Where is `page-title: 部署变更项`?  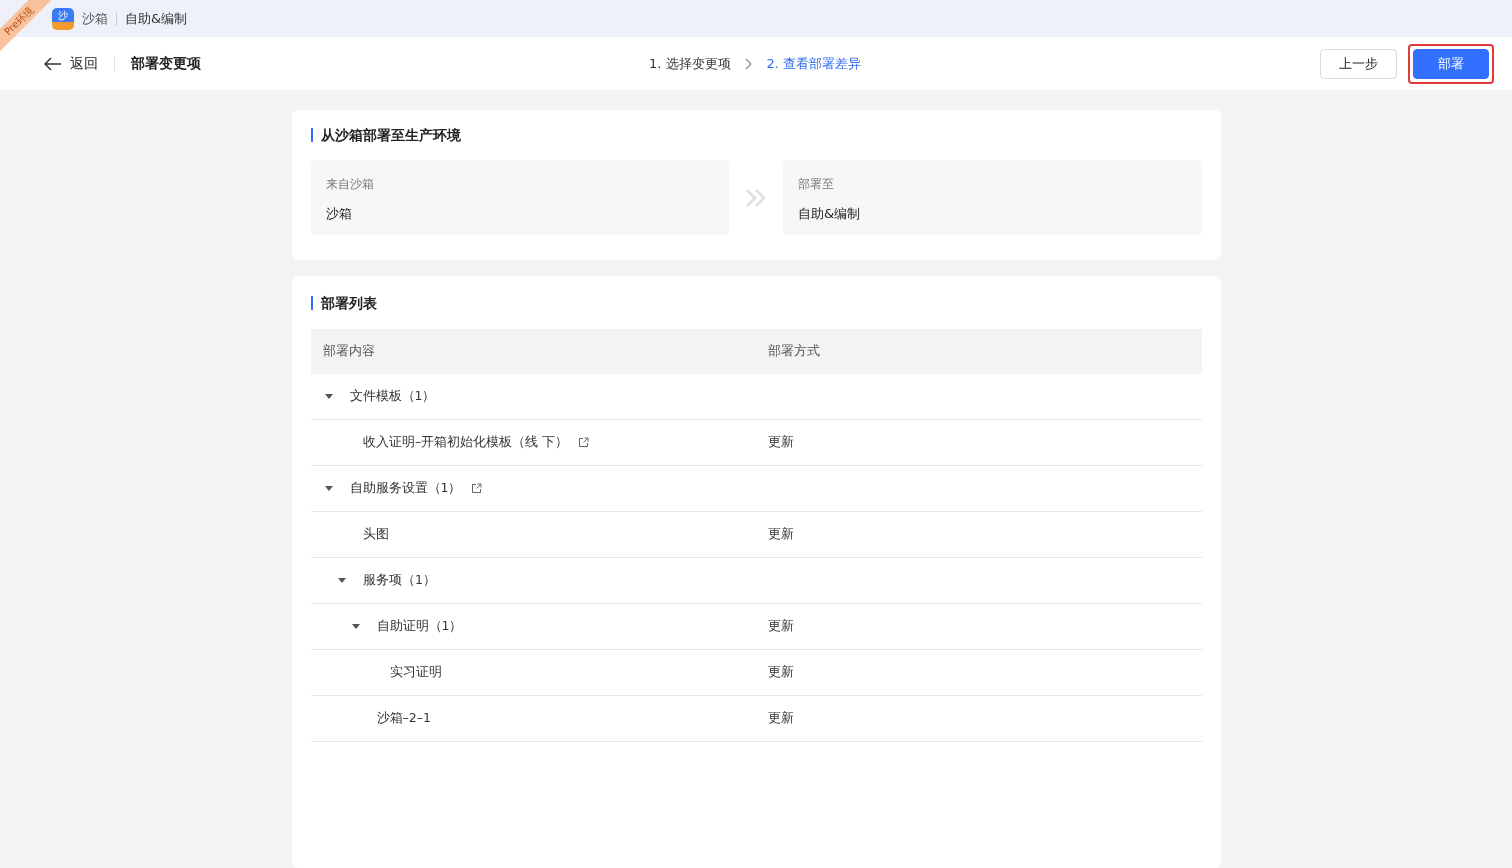
page-title: 部署变更项 is located at coordinates (166, 63).